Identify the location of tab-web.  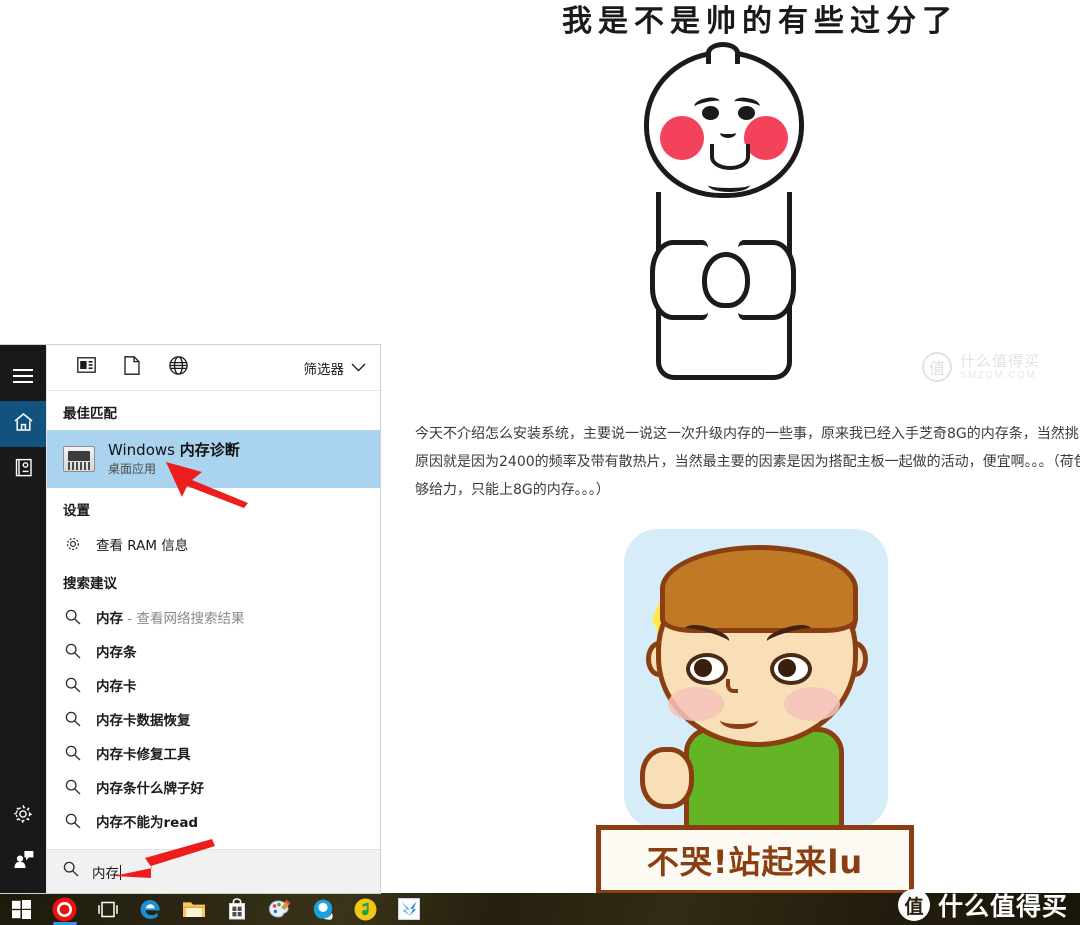
(178, 368).